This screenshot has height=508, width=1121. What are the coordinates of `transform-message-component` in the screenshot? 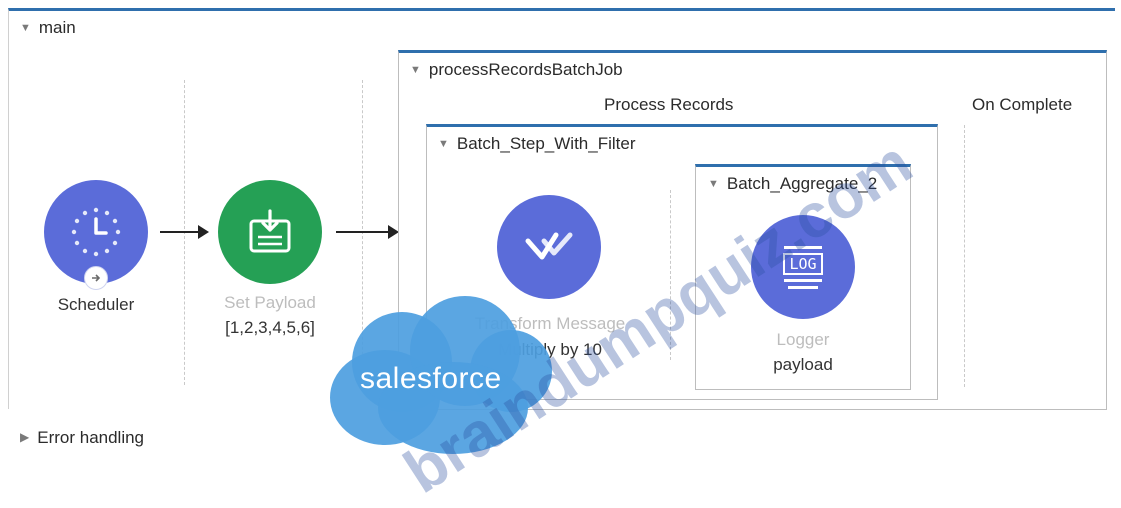 It's located at (549, 247).